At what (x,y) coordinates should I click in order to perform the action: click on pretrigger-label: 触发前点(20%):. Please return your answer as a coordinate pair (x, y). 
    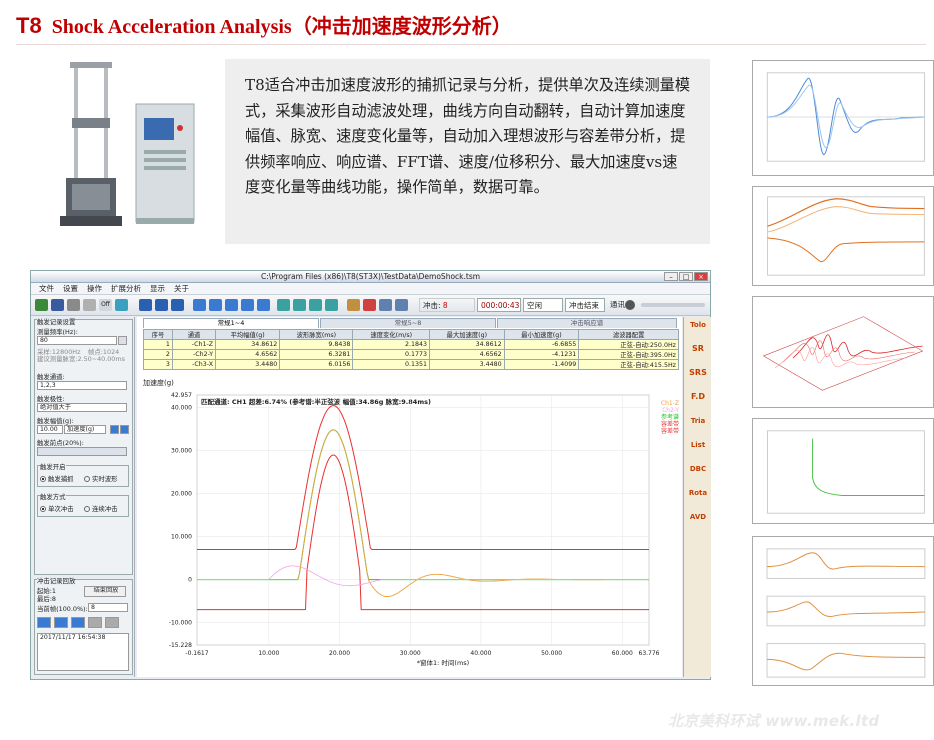
    Looking at the image, I should click on (60, 443).